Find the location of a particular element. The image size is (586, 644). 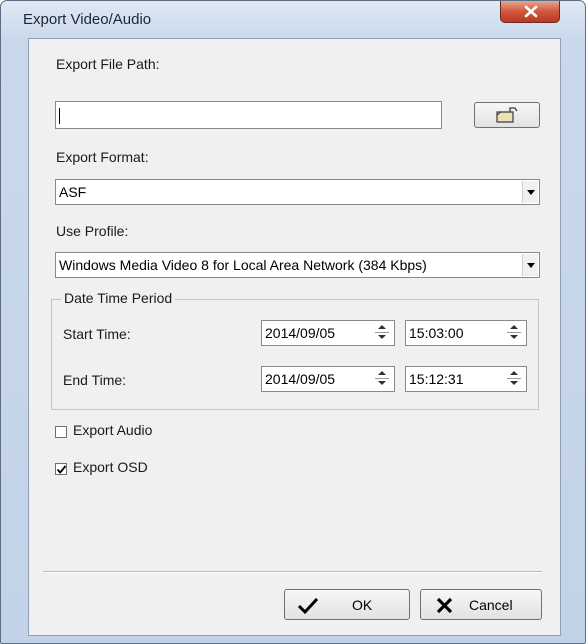

cancel-button: Cancel is located at coordinates (481, 604).